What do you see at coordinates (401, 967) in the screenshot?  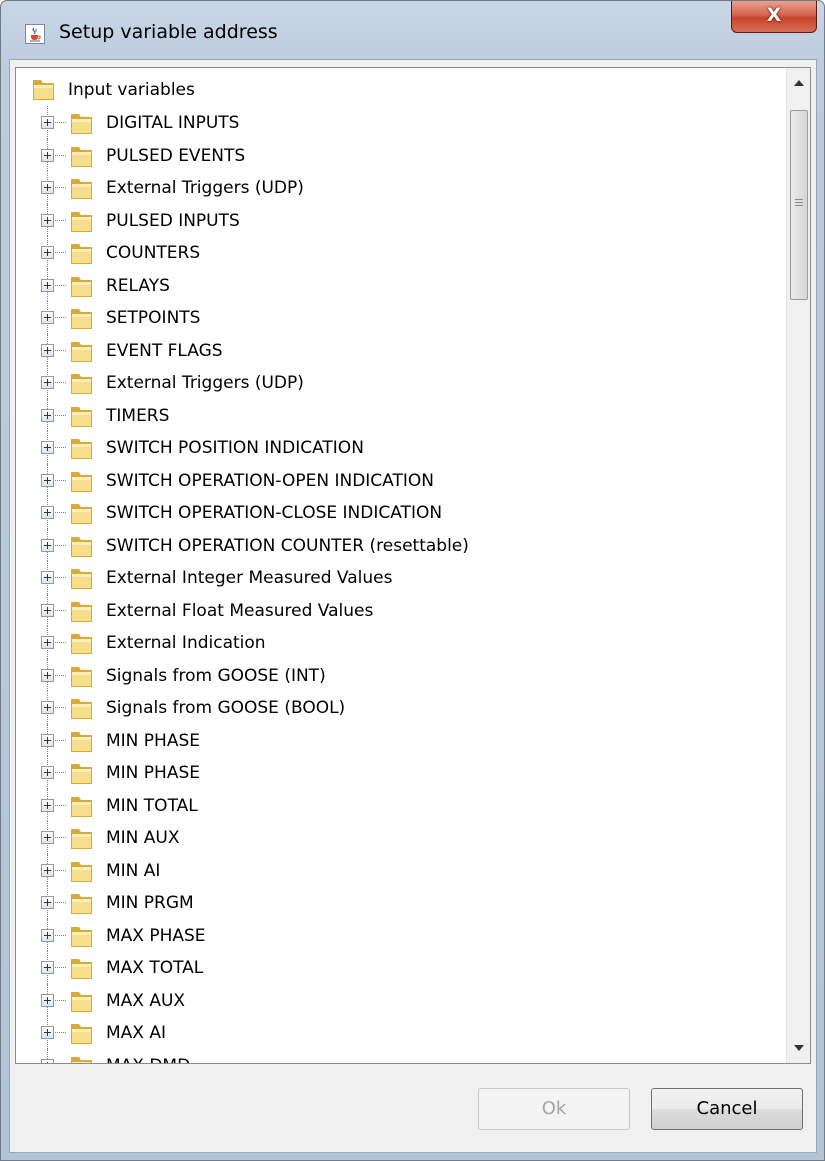 I see `tree-node: MAX TOTAL` at bounding box center [401, 967].